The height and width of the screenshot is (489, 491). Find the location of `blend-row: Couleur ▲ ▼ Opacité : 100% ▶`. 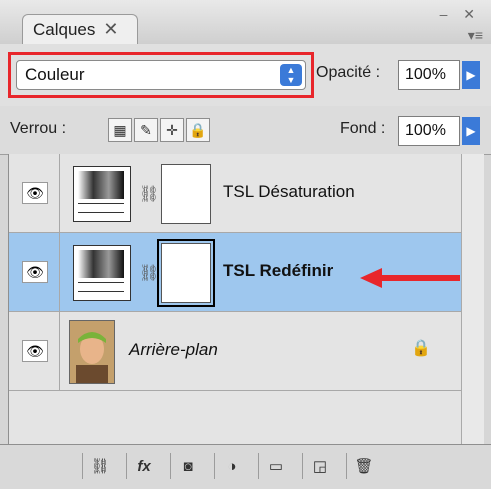

blend-row: Couleur ▲ ▼ Opacité : 100% ▶ is located at coordinates (245, 75).